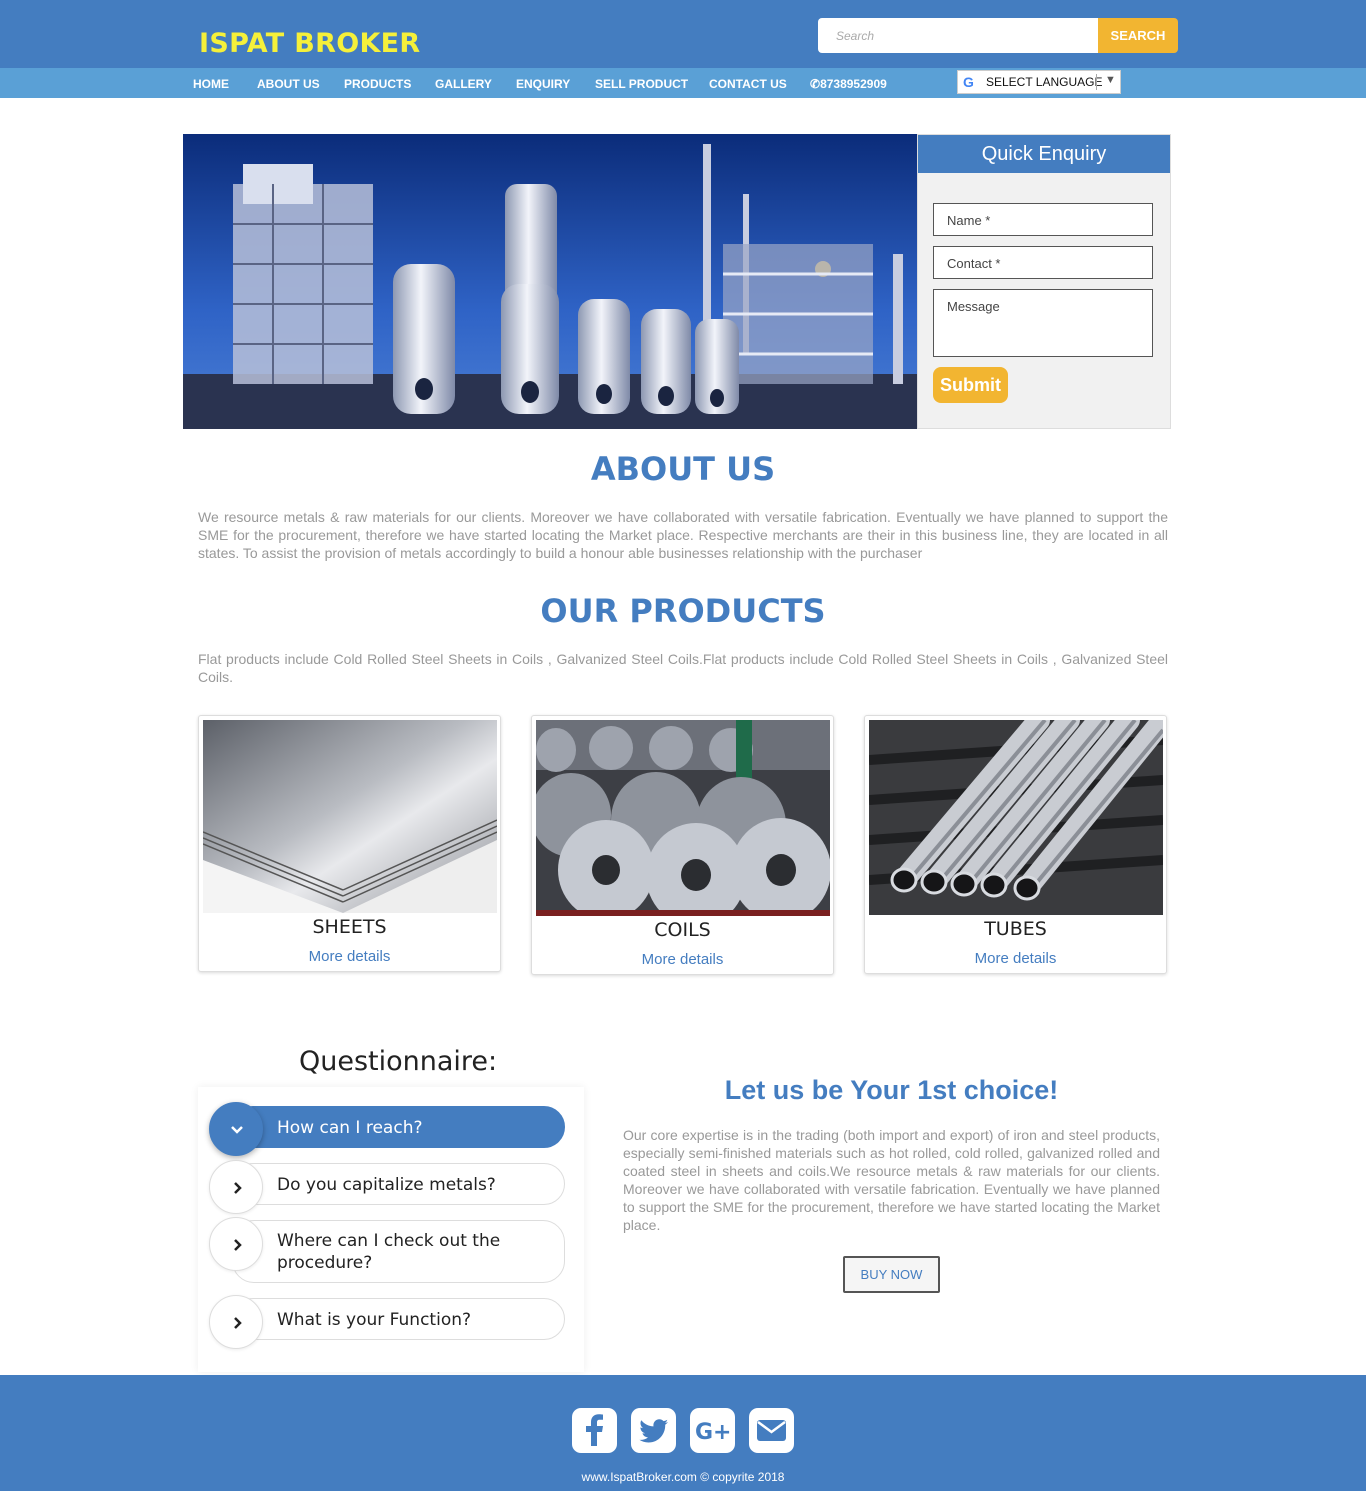 The image size is (1366, 1491). I want to click on faq-item-capitalize-metals: Do you capitalize metals?, so click(398, 1184).